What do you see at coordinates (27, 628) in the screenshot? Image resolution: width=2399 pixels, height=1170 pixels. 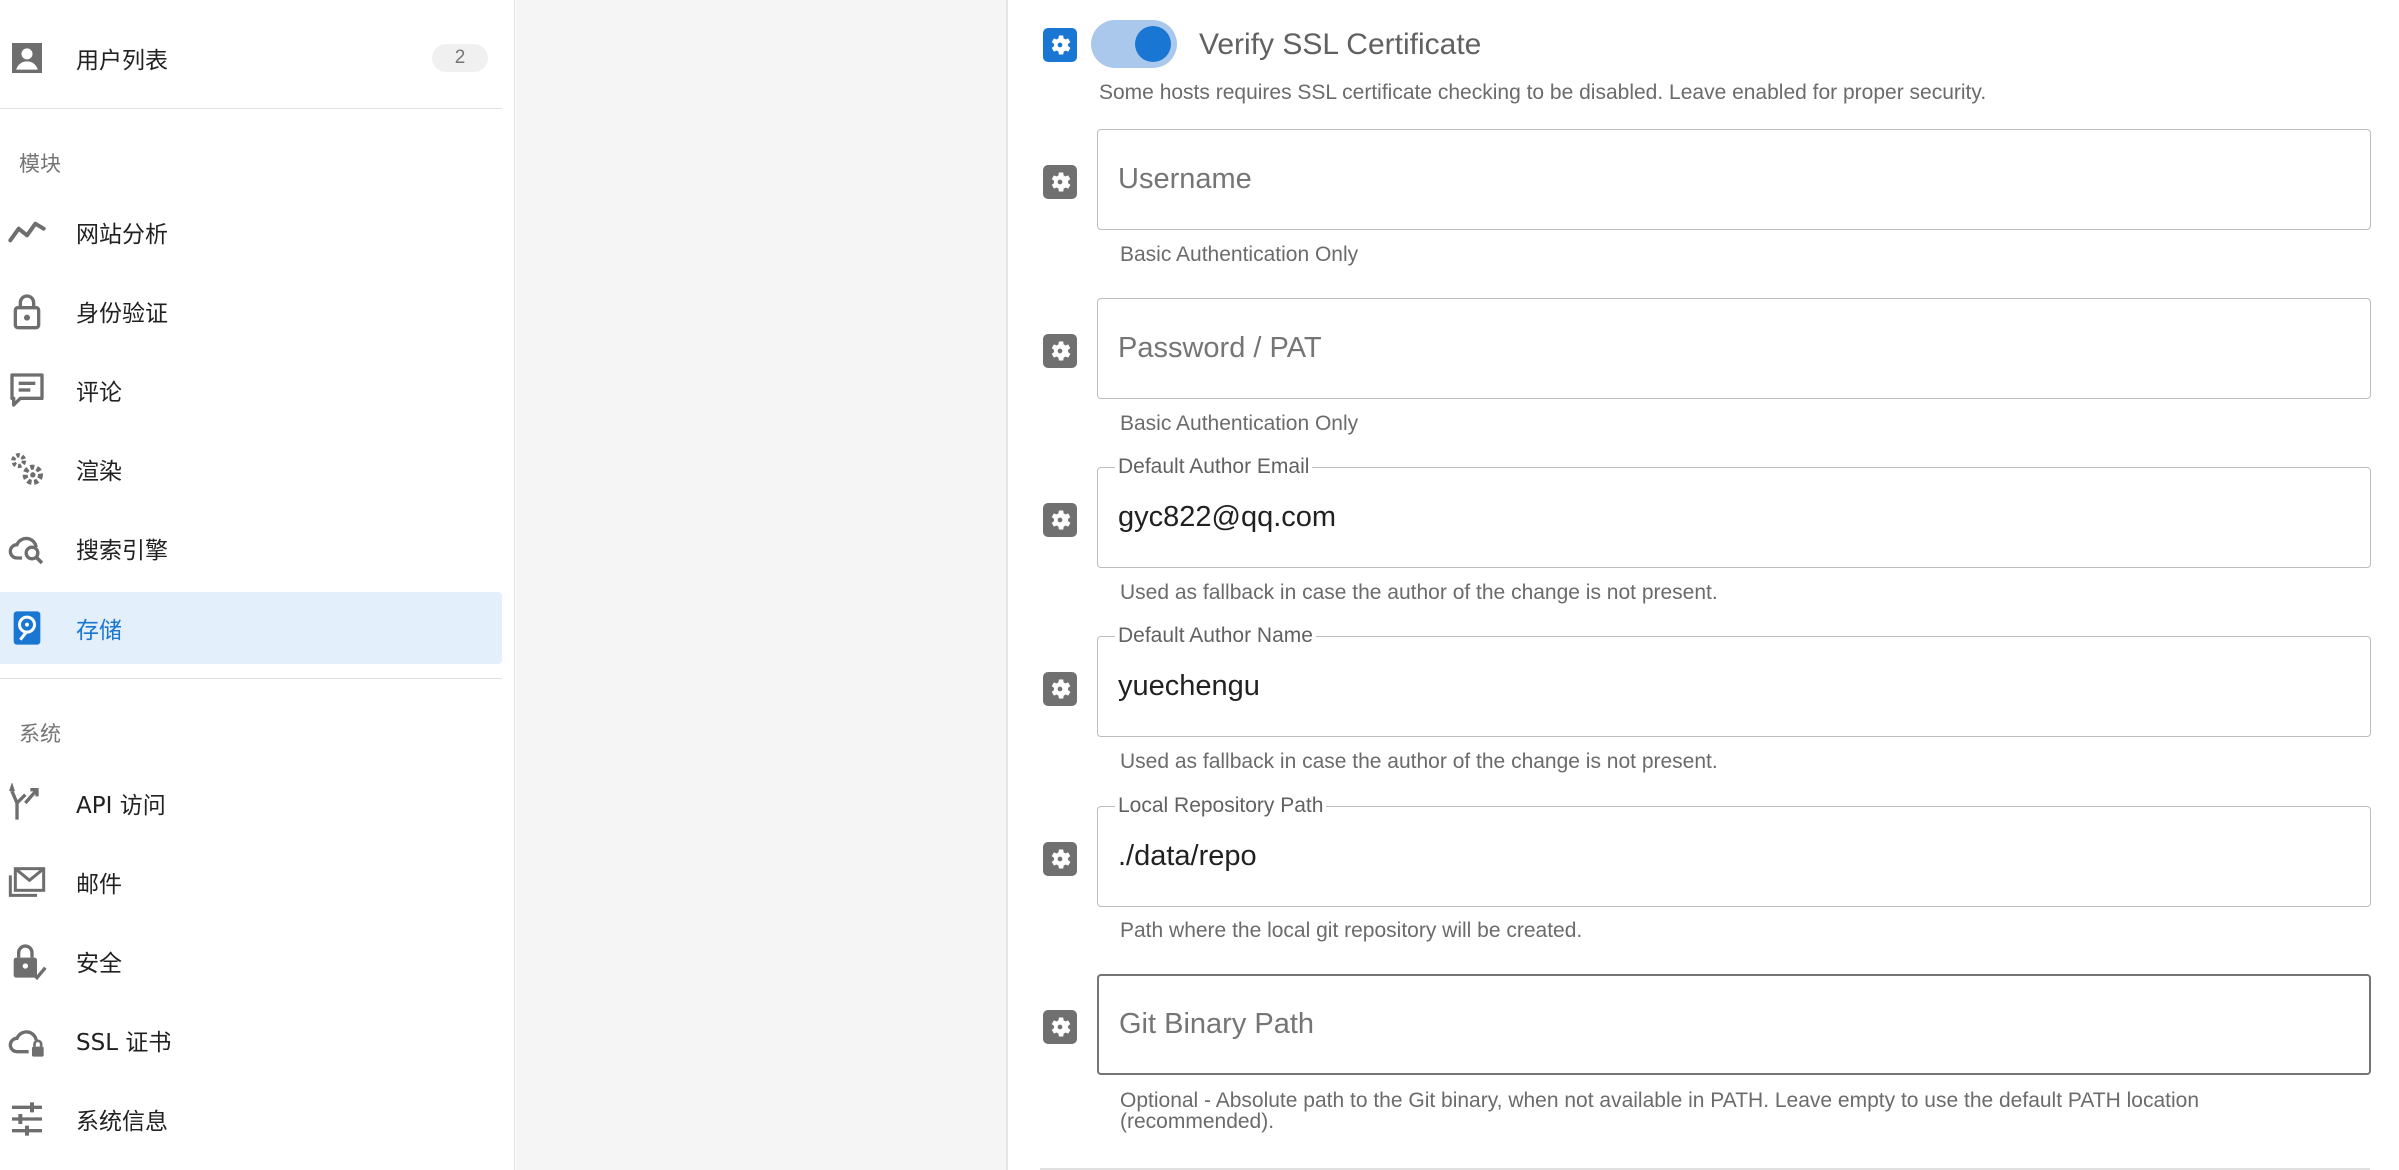 I see `harddisk-icon` at bounding box center [27, 628].